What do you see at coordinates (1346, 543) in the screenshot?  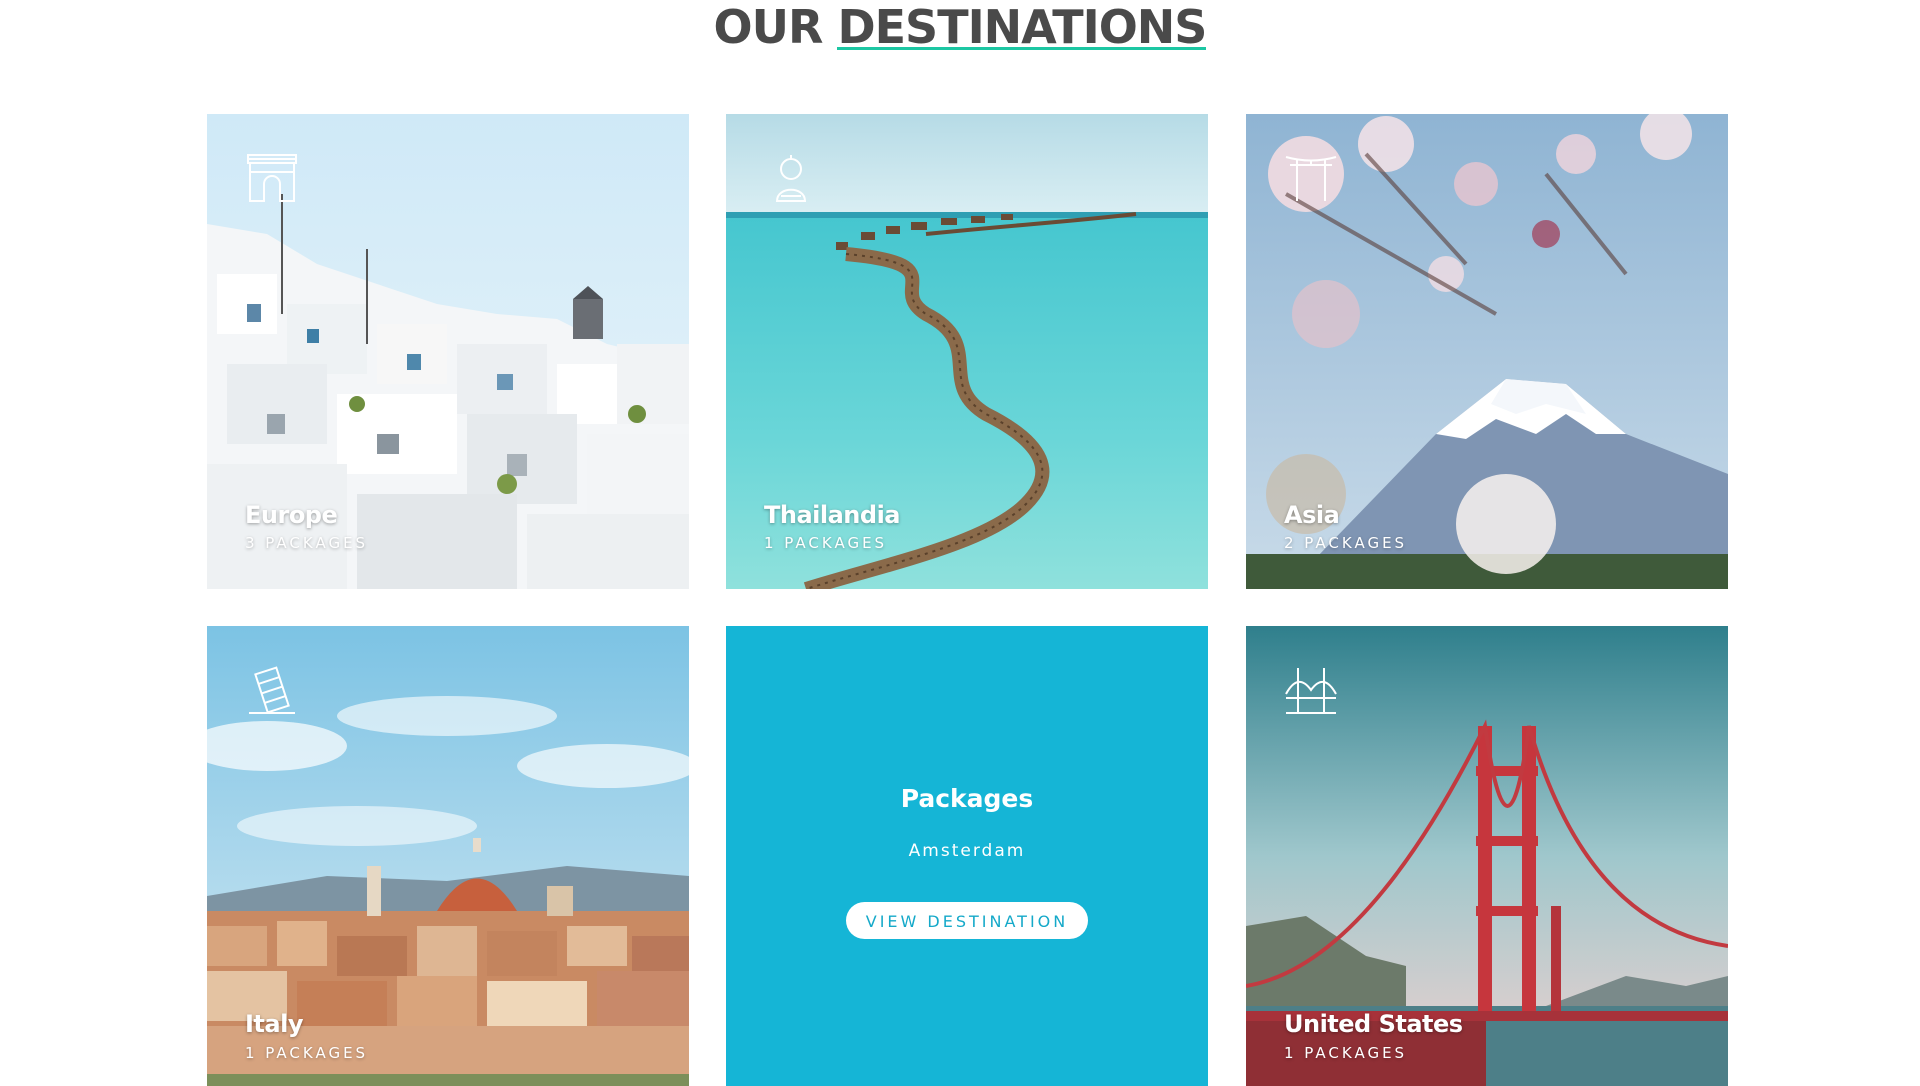 I see `destination-count: 2 PACKAGES` at bounding box center [1346, 543].